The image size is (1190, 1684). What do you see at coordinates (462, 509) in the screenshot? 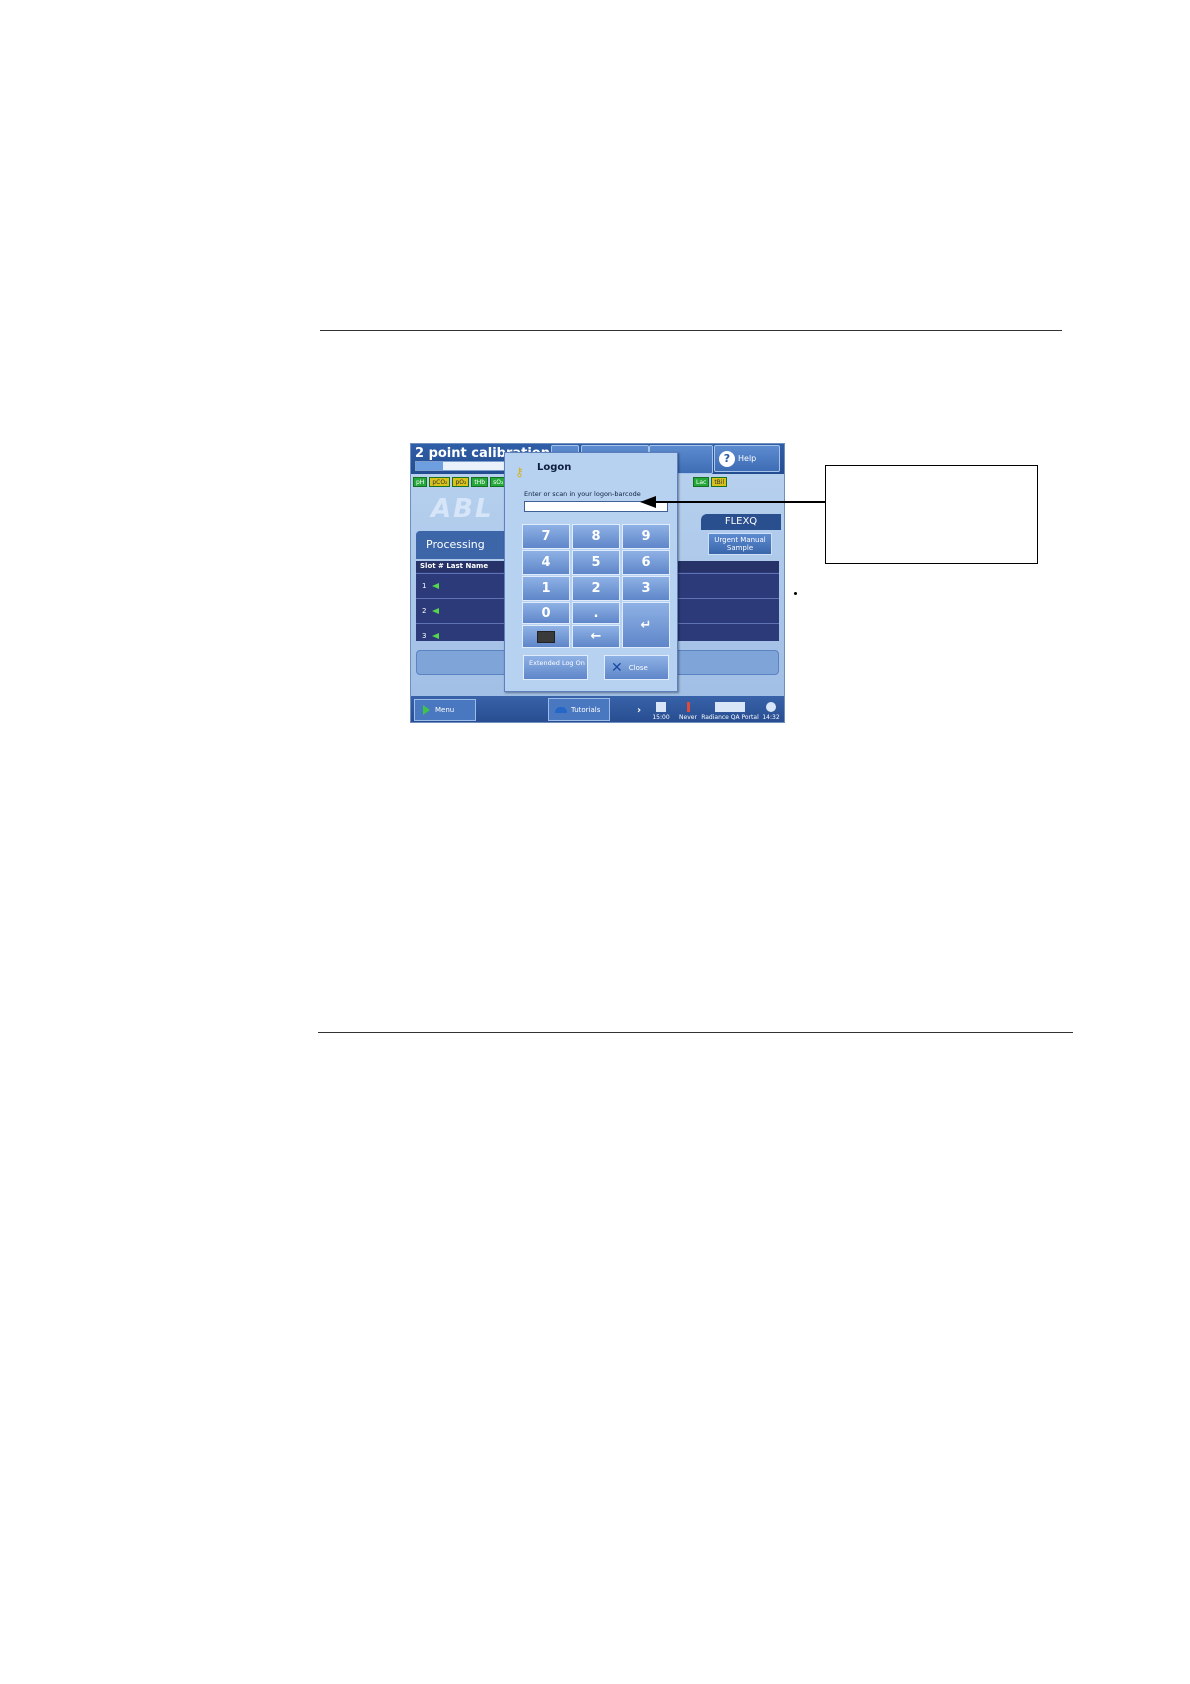
I see `abl-logo: ABL` at bounding box center [462, 509].